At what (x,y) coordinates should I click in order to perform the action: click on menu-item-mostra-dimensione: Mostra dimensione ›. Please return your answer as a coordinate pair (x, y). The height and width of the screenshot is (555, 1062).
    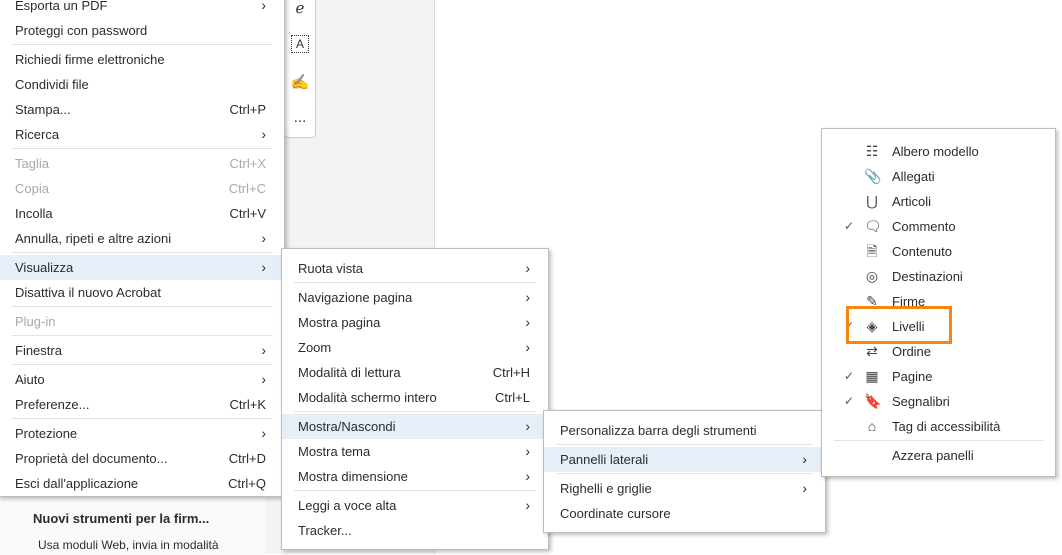
    Looking at the image, I should click on (415, 476).